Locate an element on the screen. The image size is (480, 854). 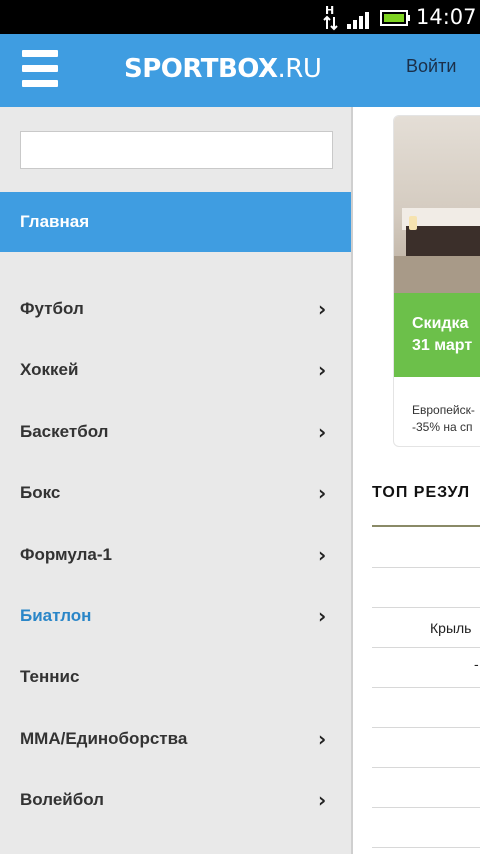
menu-item-mma: ММА/Единоборства › is located at coordinates (175, 739).